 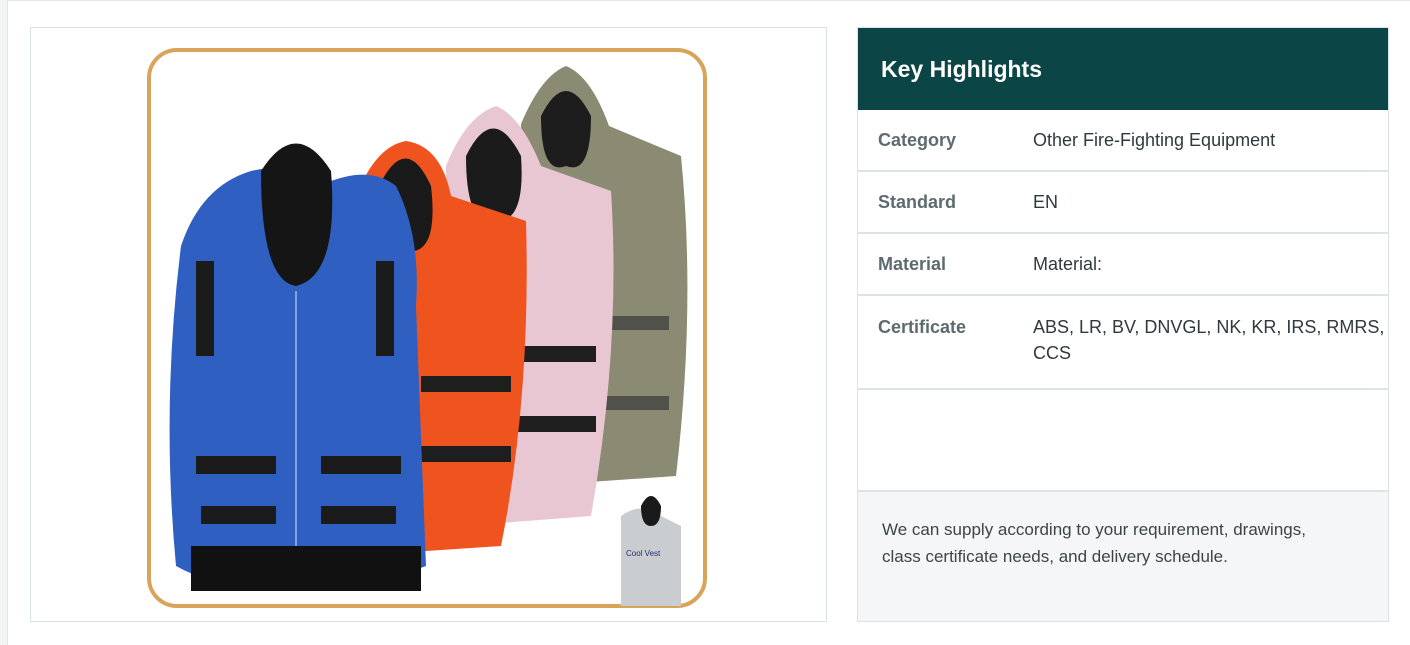 I want to click on highlight-row-material: Material Material:, so click(x=1123, y=265).